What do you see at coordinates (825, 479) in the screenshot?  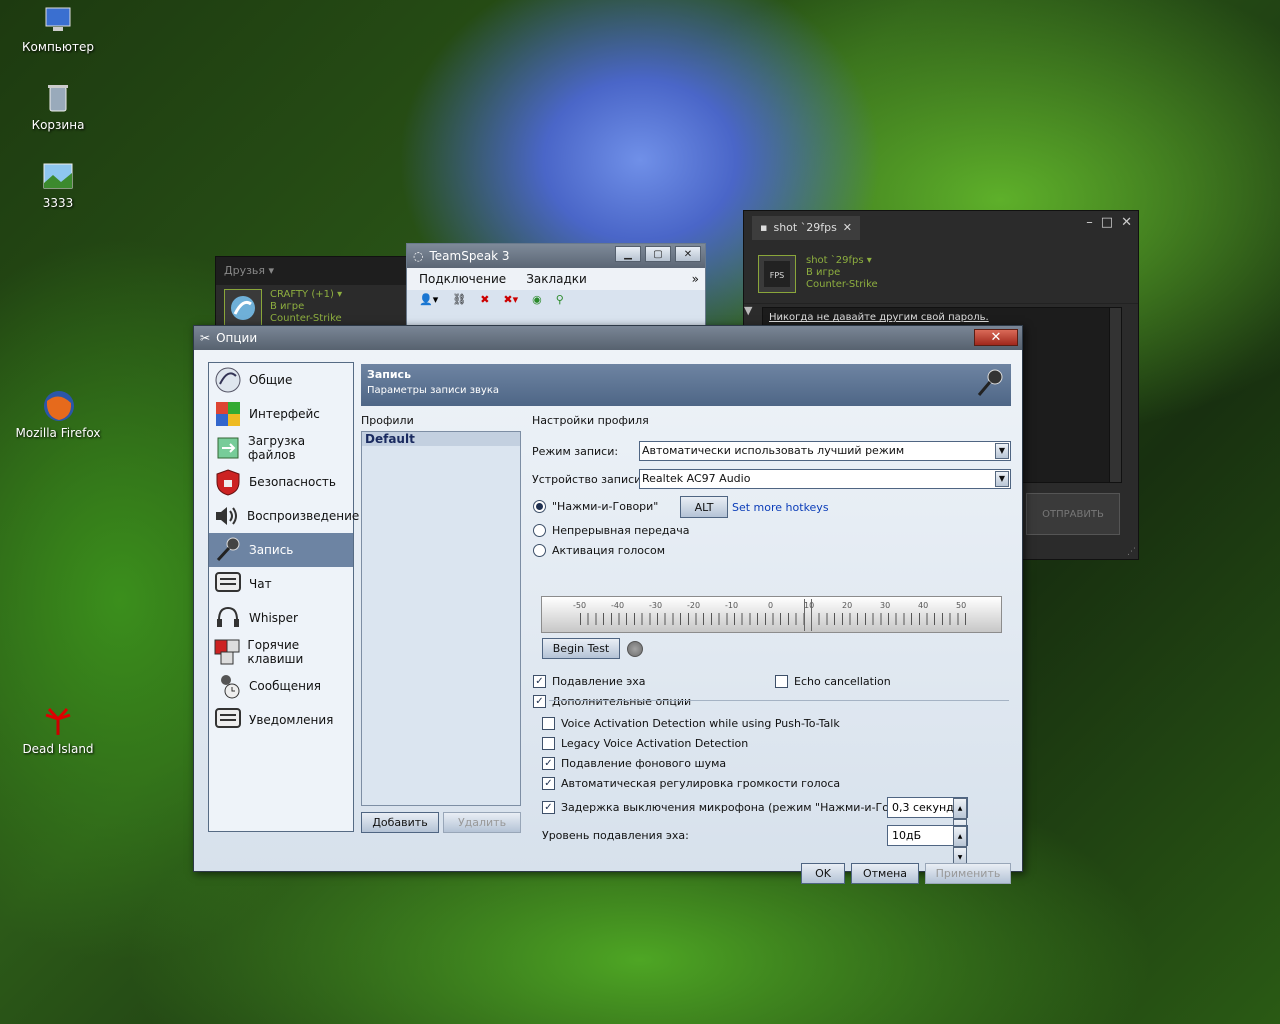 I see `capture-device-select: Realtek AC97 Audio ▼` at bounding box center [825, 479].